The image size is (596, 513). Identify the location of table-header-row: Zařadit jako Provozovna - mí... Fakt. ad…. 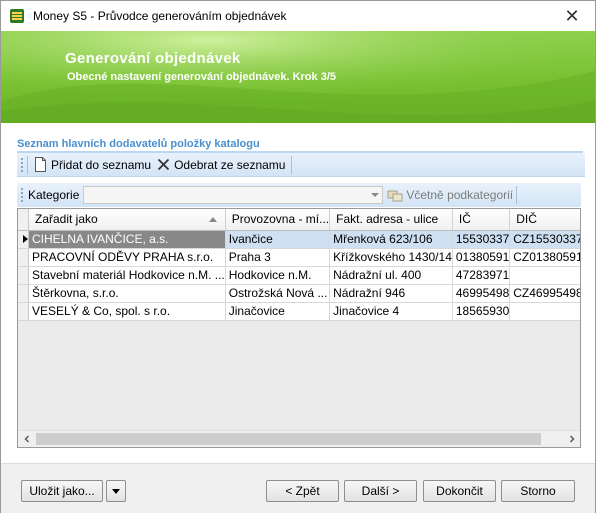
(299, 220).